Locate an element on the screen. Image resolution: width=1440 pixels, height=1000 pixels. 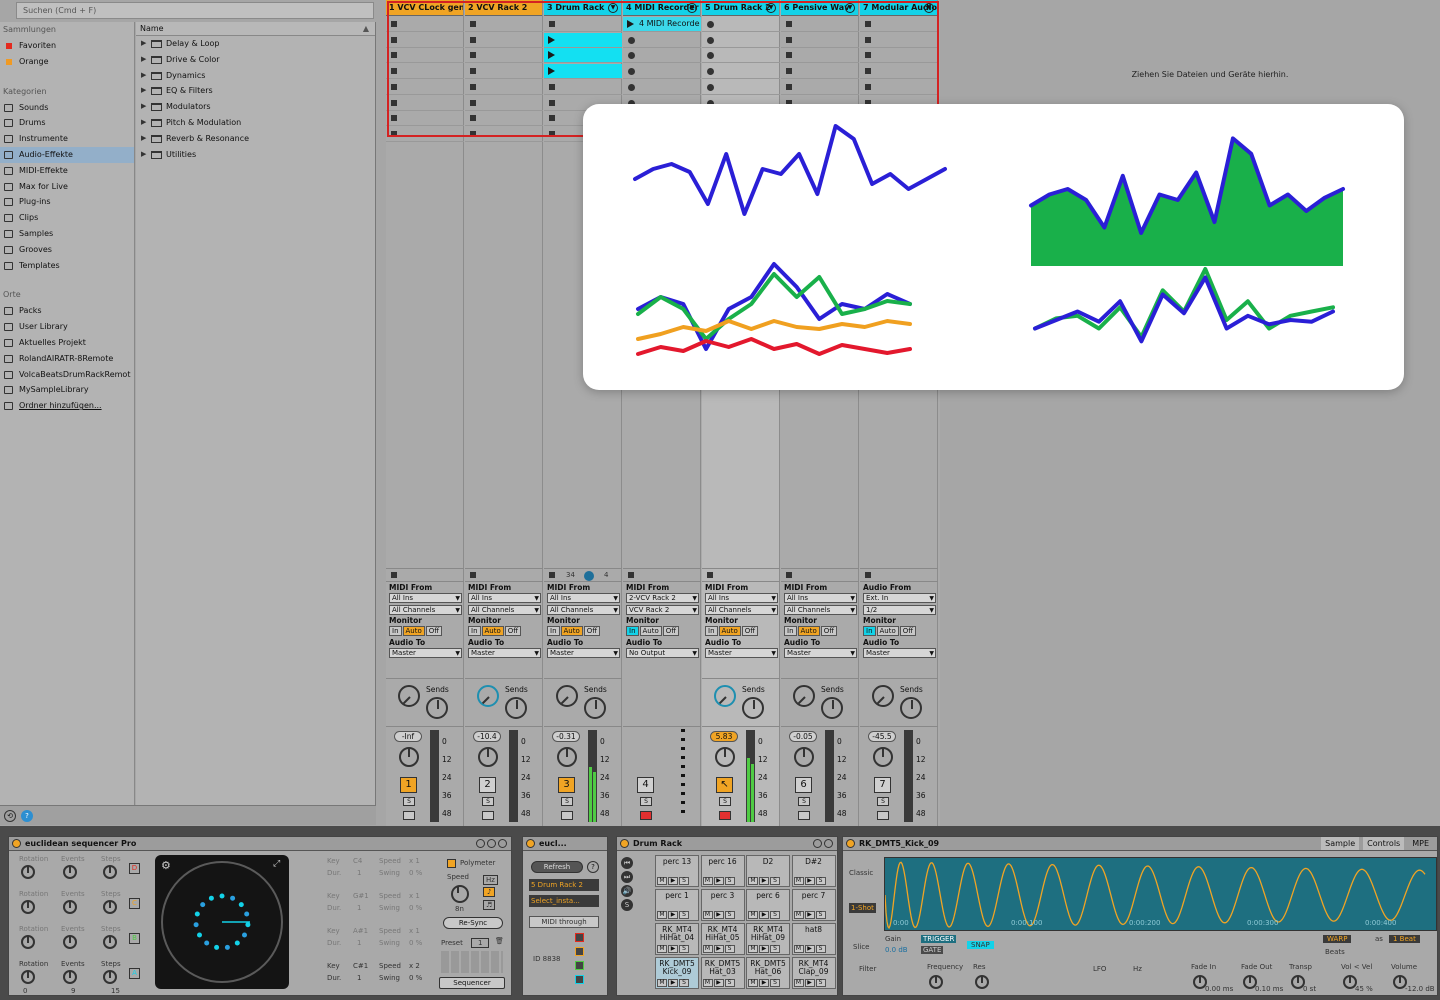
track-header: 5 Drum Rack 2 ▼ is located at coordinates (740, 8).